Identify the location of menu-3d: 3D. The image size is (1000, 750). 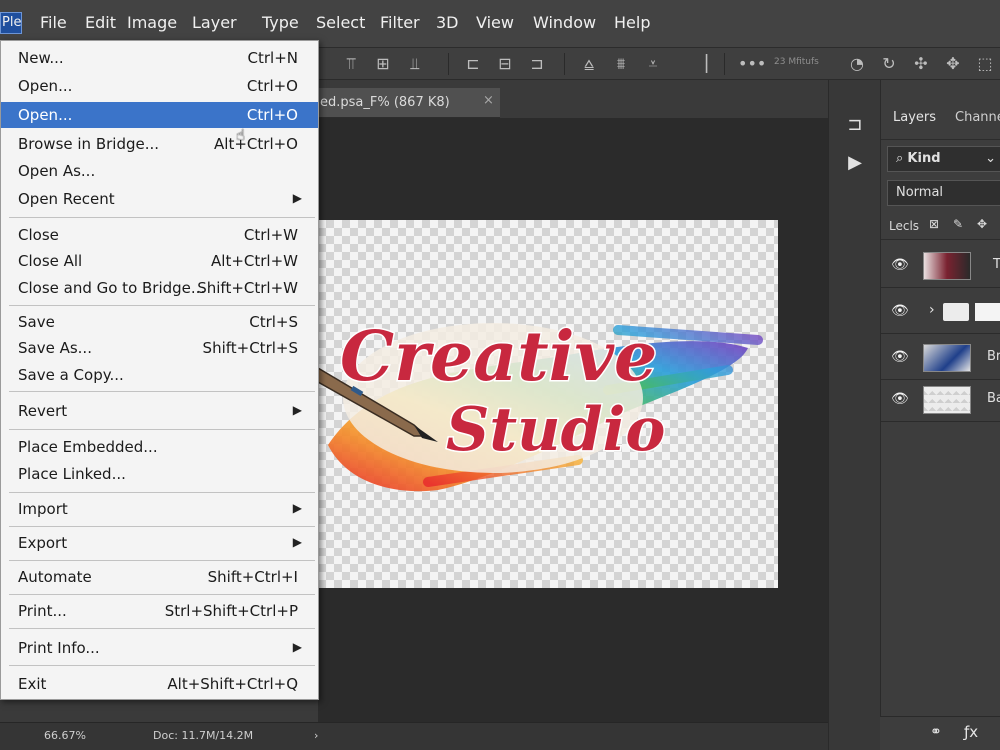
(447, 22).